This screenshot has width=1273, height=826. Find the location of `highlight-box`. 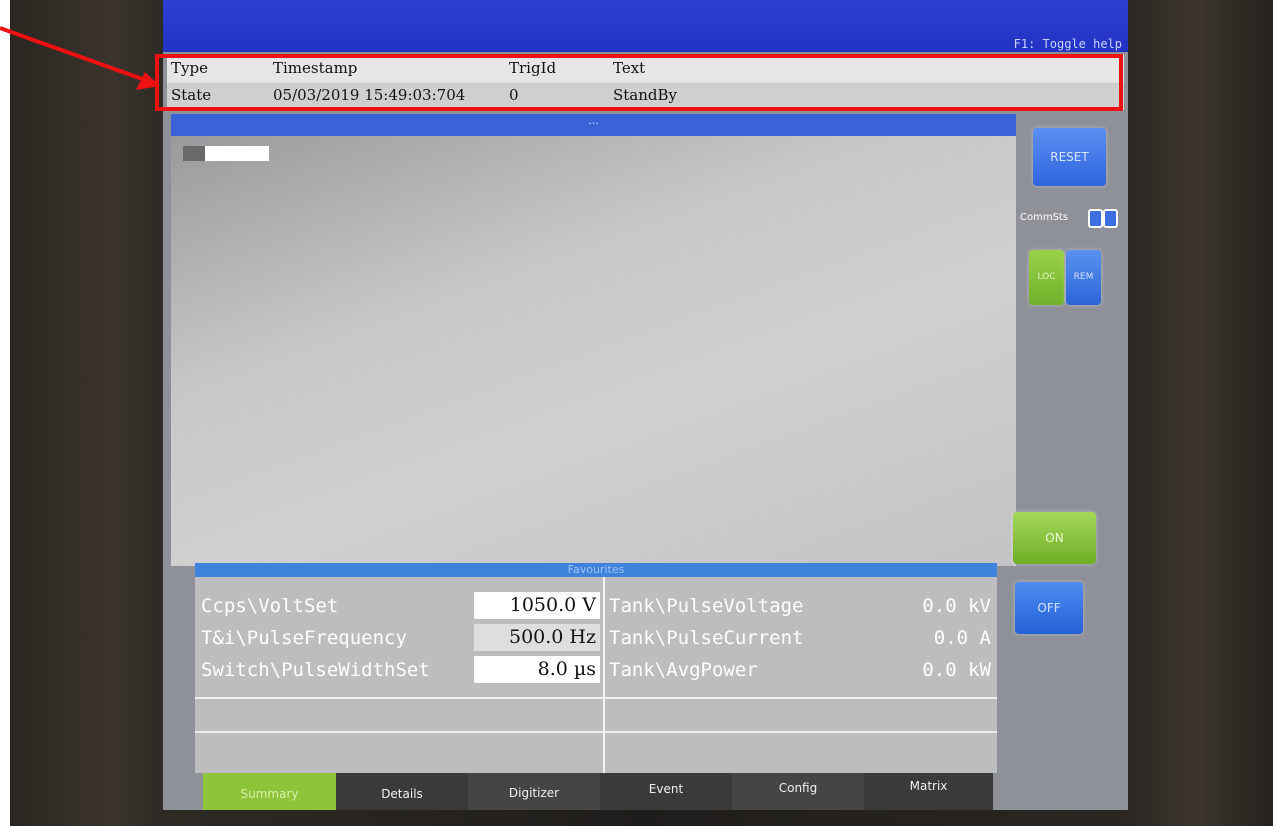

highlight-box is located at coordinates (639, 82).